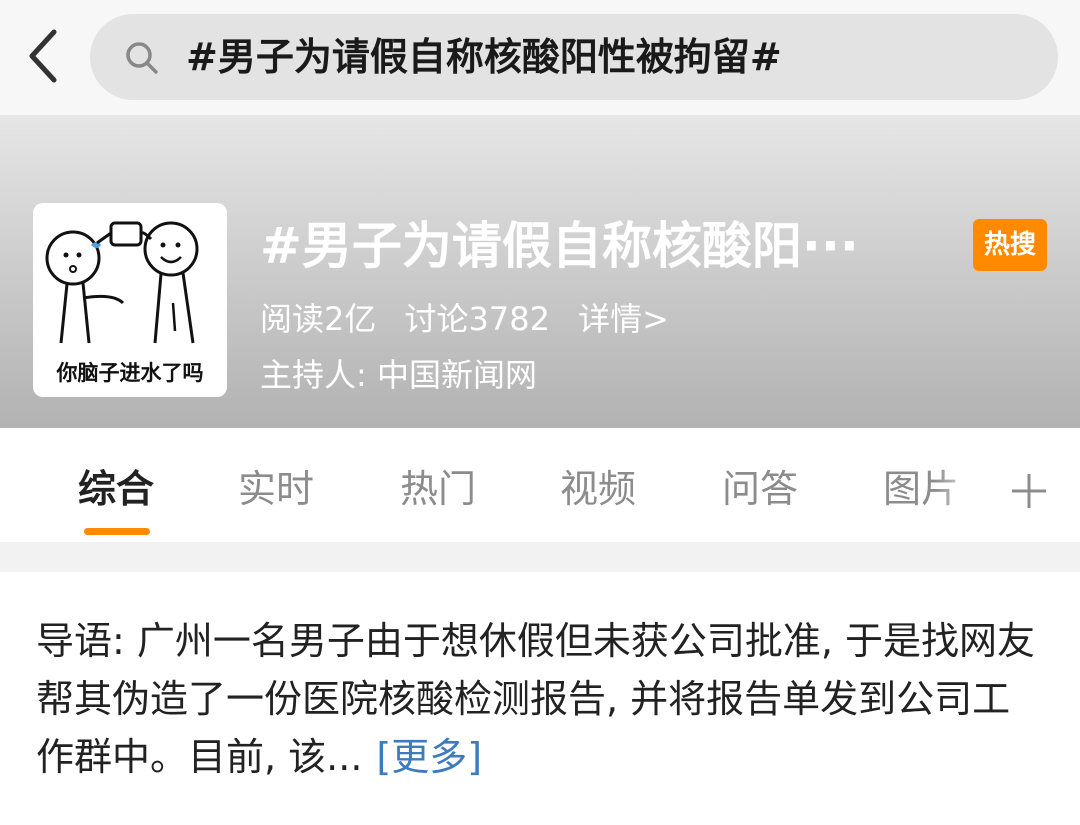 The width and height of the screenshot is (1080, 825). Describe the element at coordinates (122, 282) in the screenshot. I see `meme-illustration` at that location.